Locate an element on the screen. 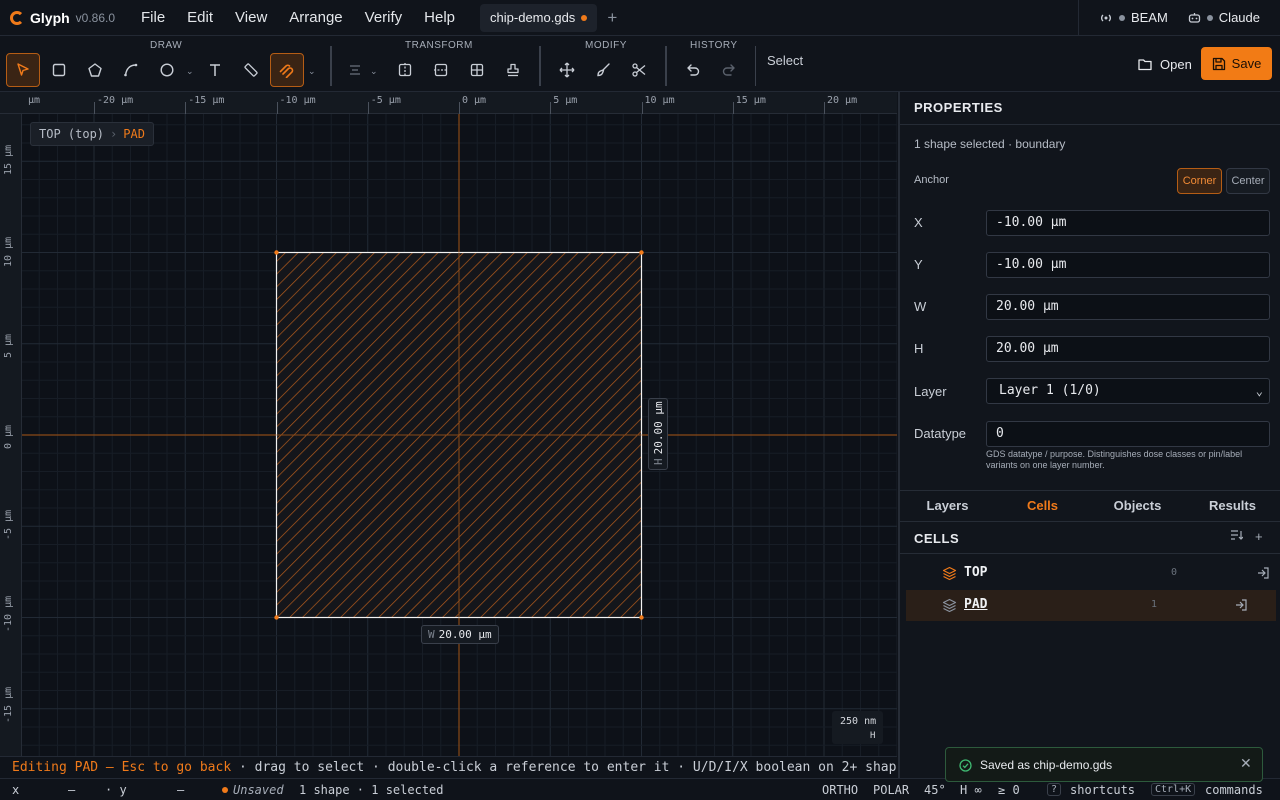 The image size is (1280, 800). align-options-chevron-icon: ⌄ is located at coordinates (374, 71).